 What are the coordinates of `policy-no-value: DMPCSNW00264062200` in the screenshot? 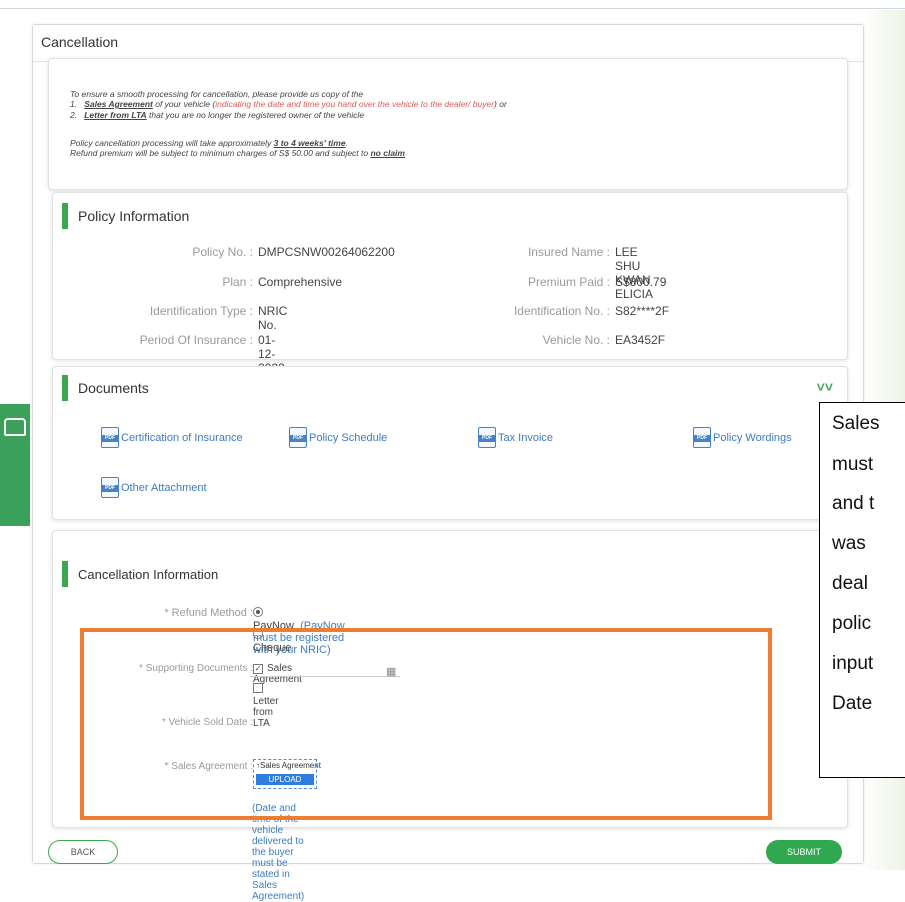 It's located at (326, 252).